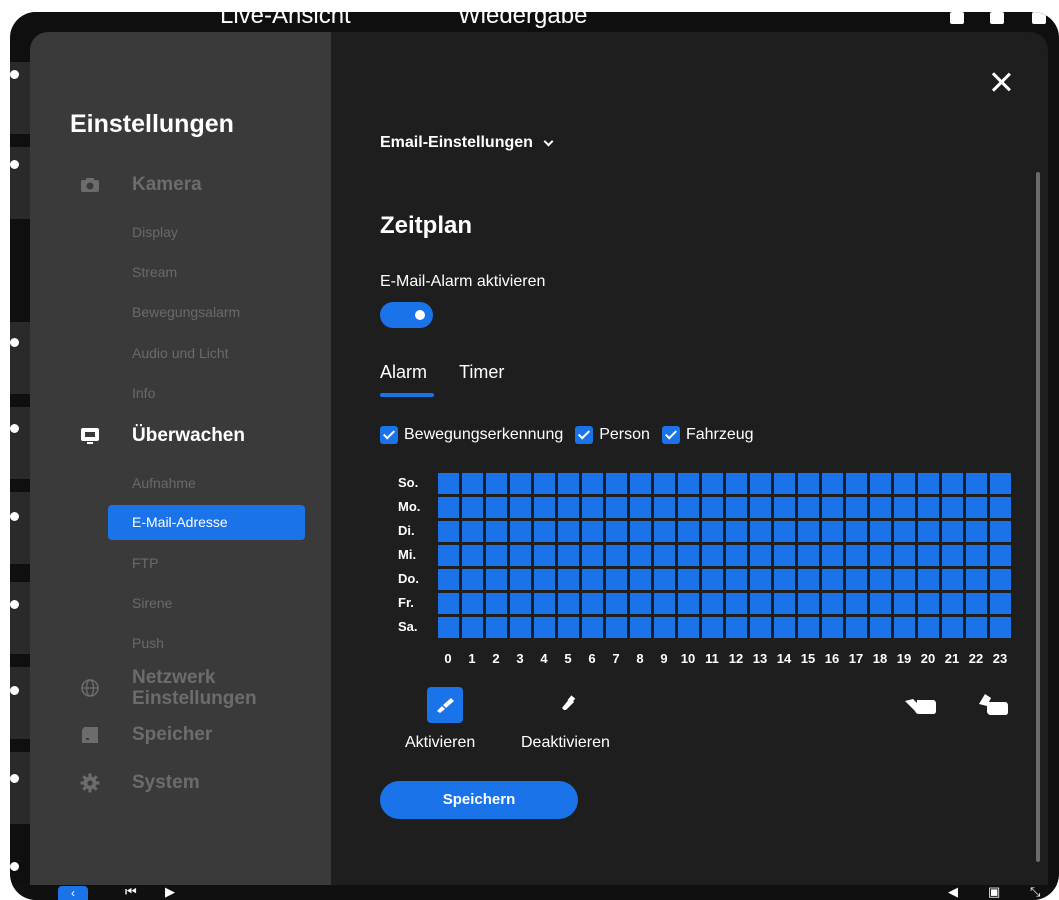 This screenshot has height=900, width=1059. What do you see at coordinates (154, 272) in the screenshot?
I see `sidebar-item-stream: Stream` at bounding box center [154, 272].